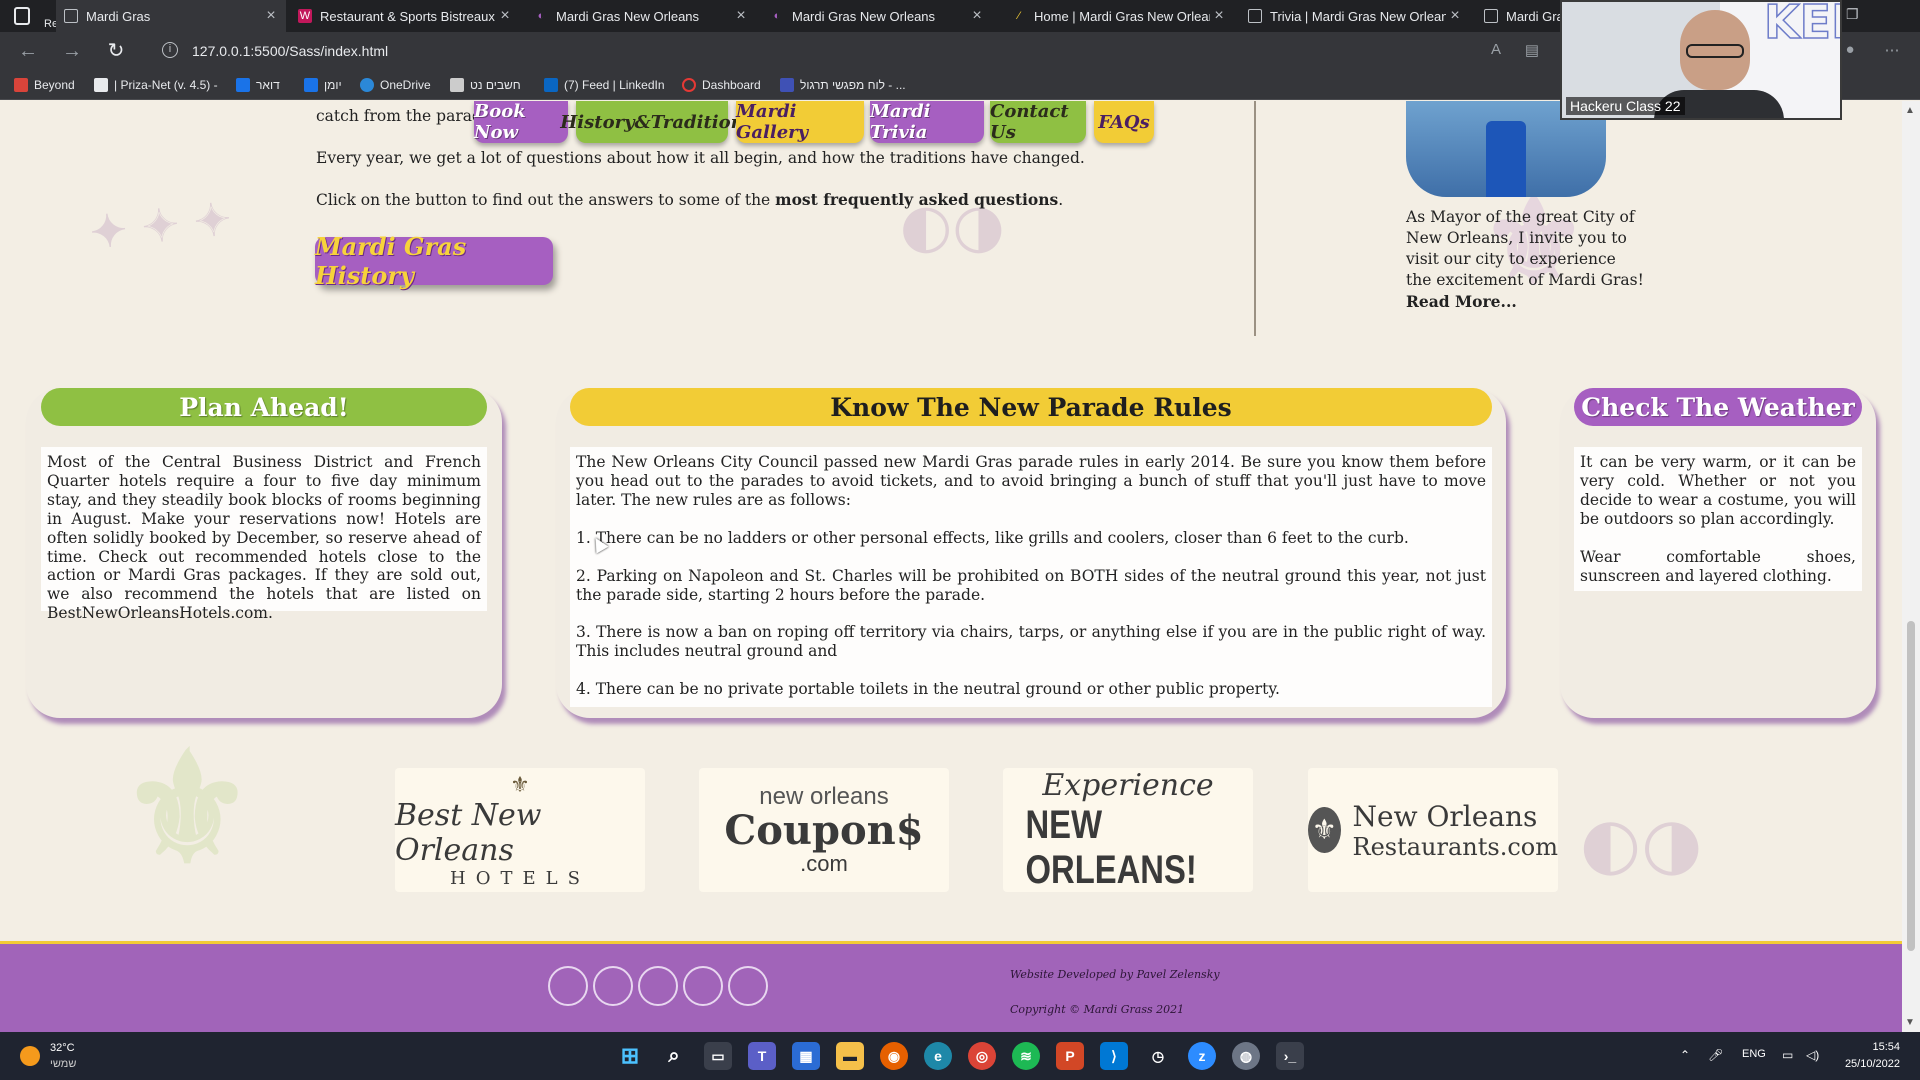 The width and height of the screenshot is (1920, 1080). What do you see at coordinates (1124, 122) in the screenshot?
I see `nav-faqs: FAQs` at bounding box center [1124, 122].